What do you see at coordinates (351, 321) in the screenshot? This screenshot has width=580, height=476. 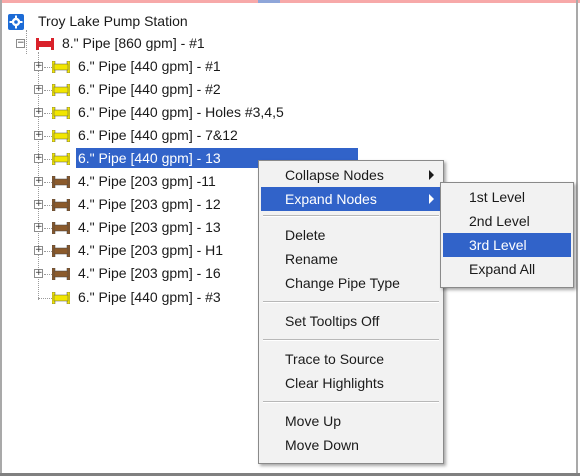 I see `menu-item-set-tooltips-off: Set Tooltips Off` at bounding box center [351, 321].